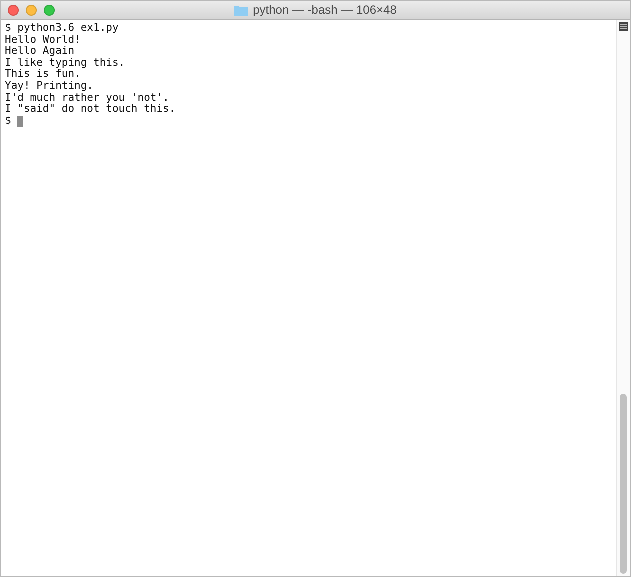 The width and height of the screenshot is (631, 577). I want to click on terminal-line: Hello World!, so click(43, 40).